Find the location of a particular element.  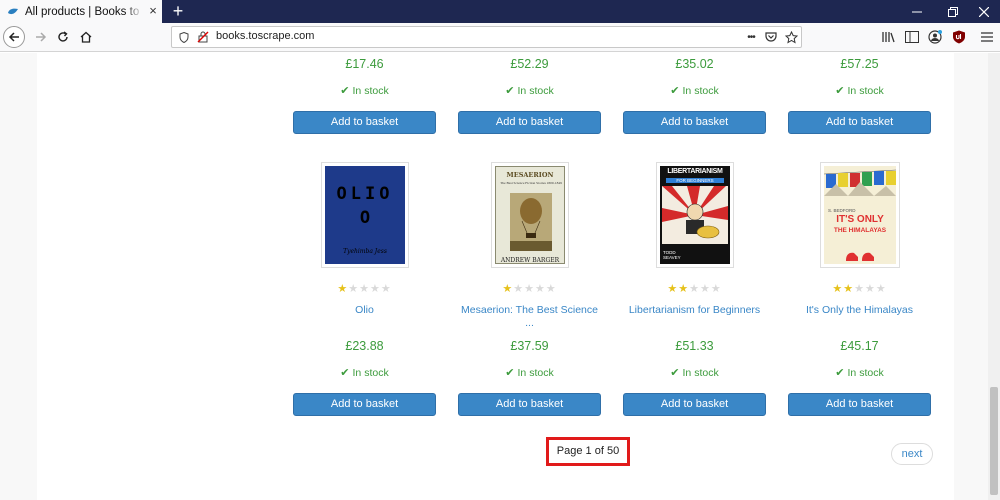

rays-illustration-icon is located at coordinates (695, 215).